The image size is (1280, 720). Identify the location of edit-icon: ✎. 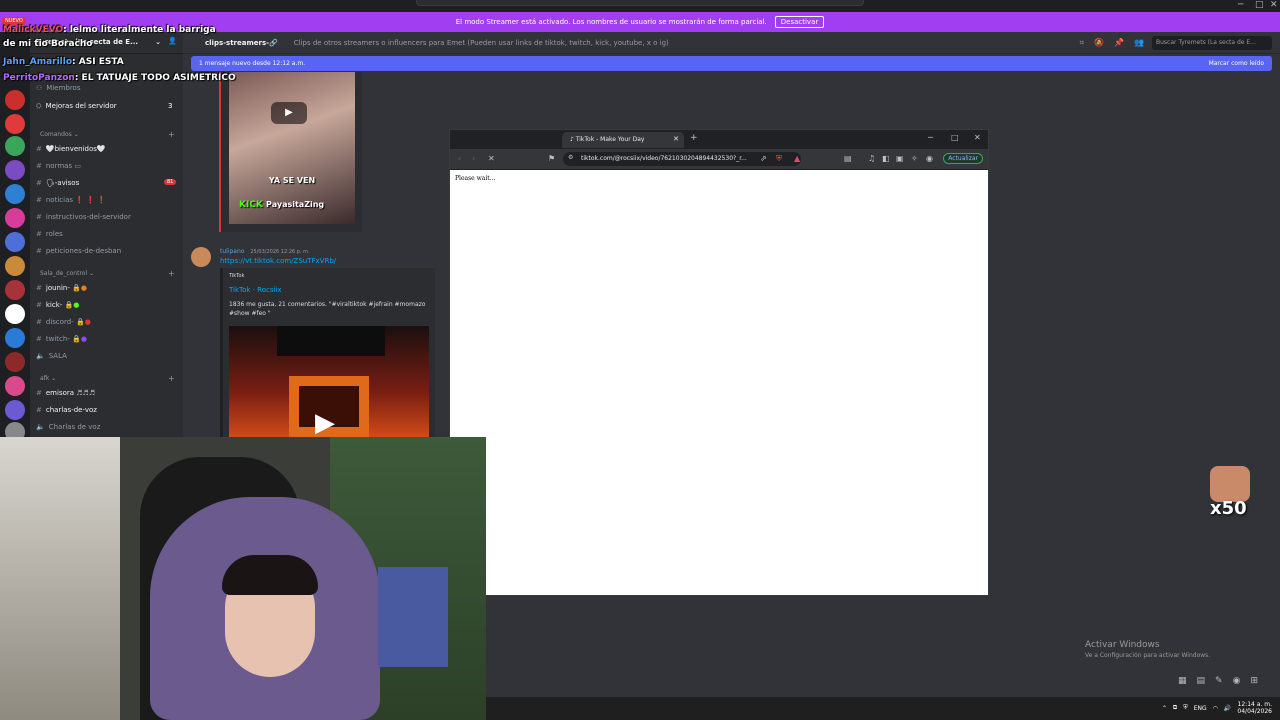
(1219, 681).